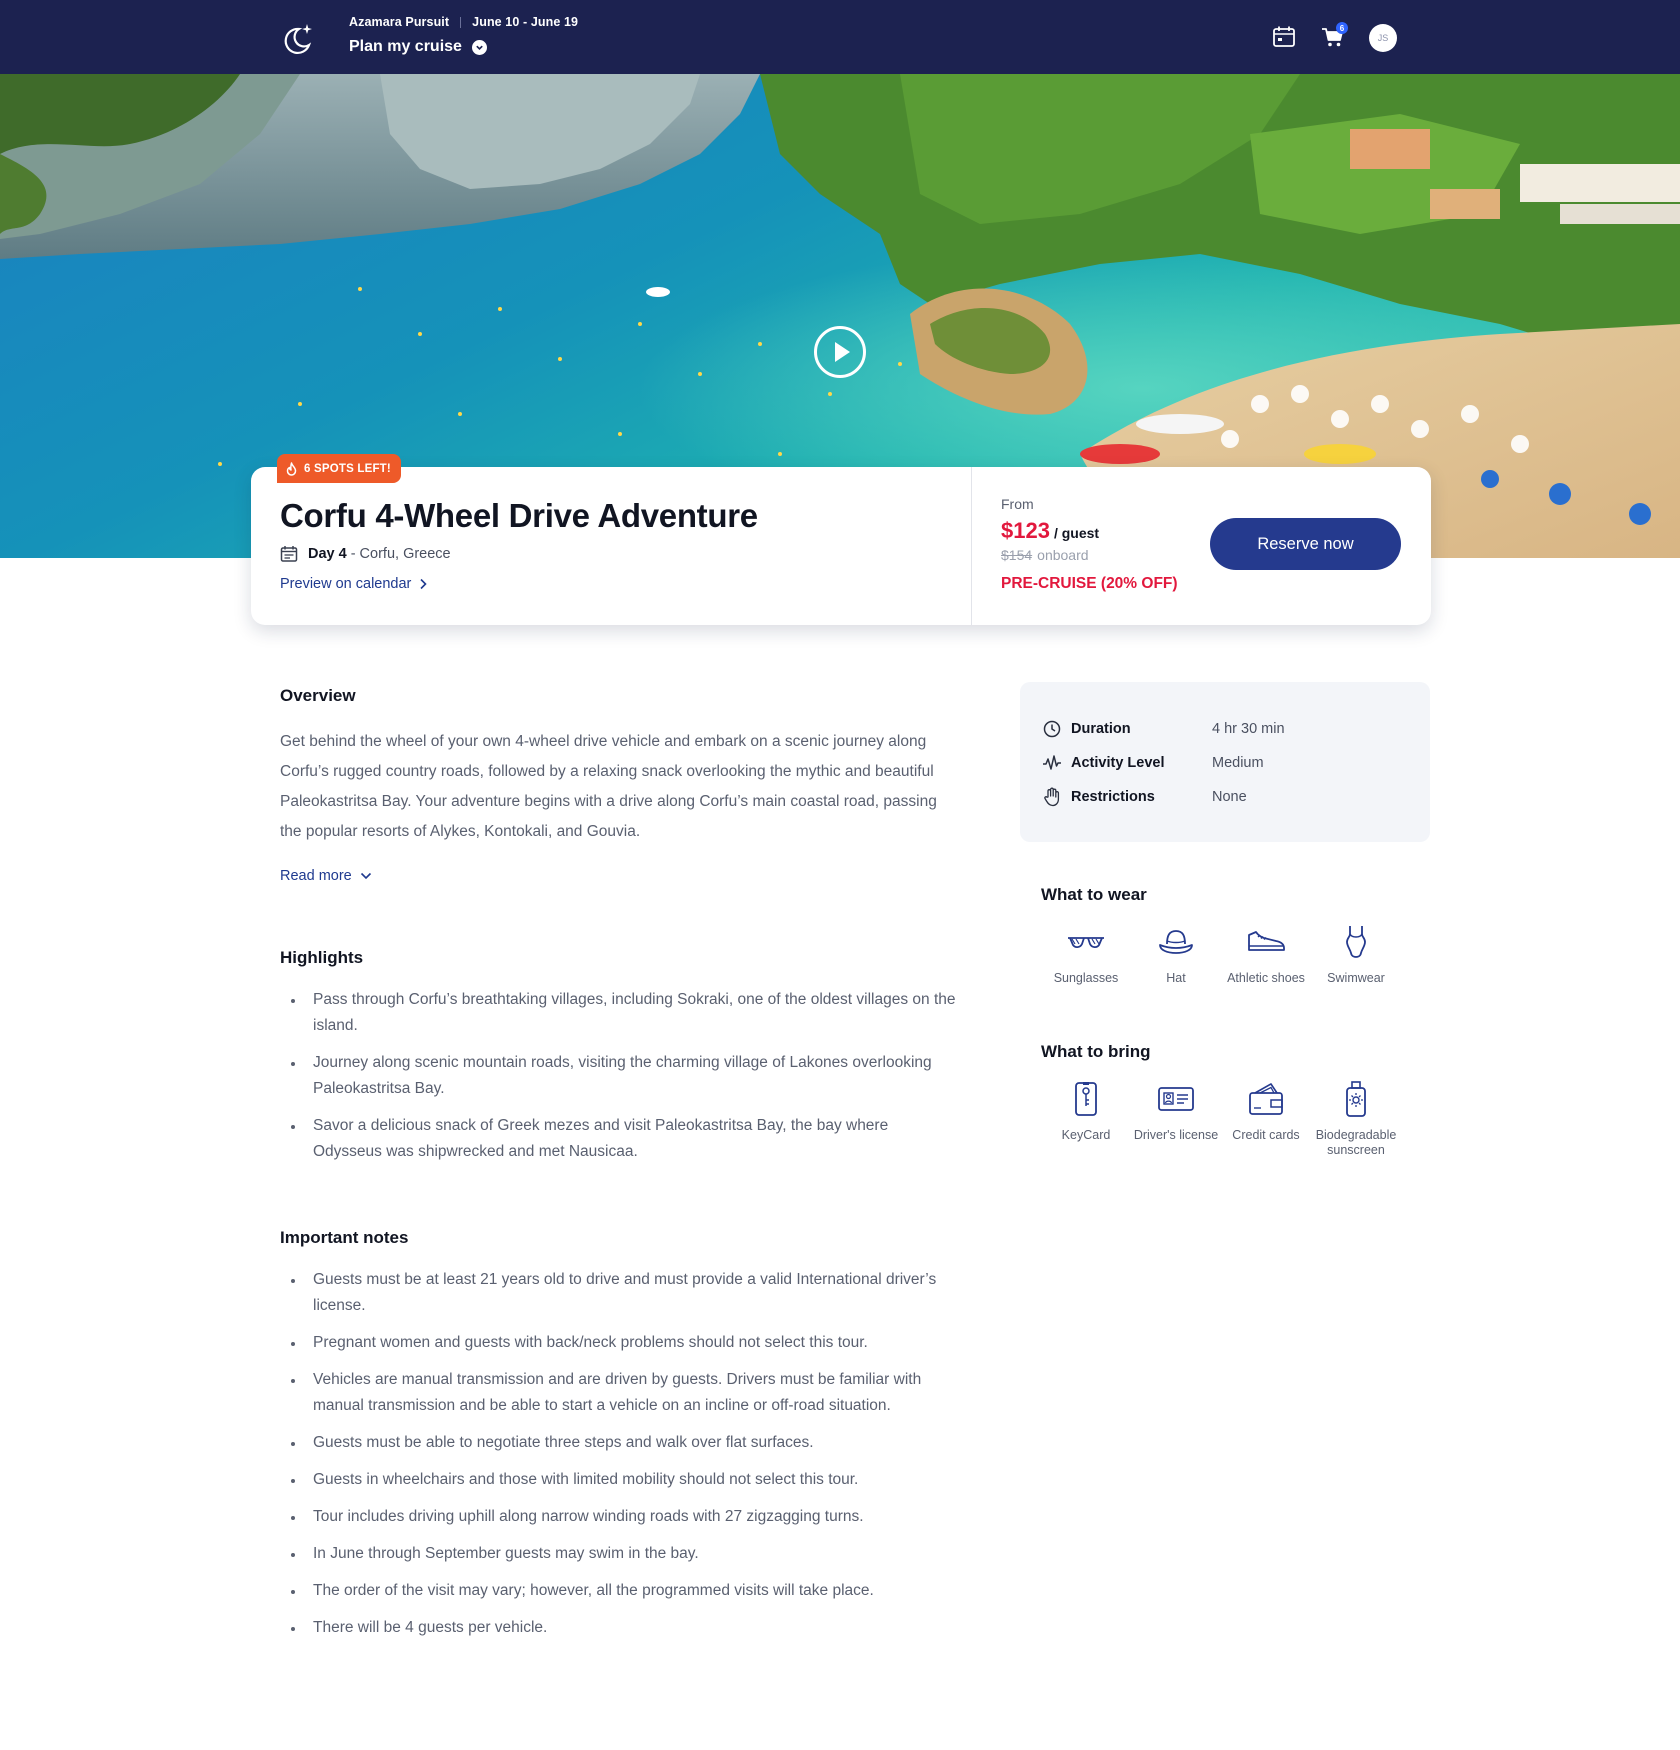 The image size is (1680, 1750). I want to click on price-from-label: From, so click(1017, 504).